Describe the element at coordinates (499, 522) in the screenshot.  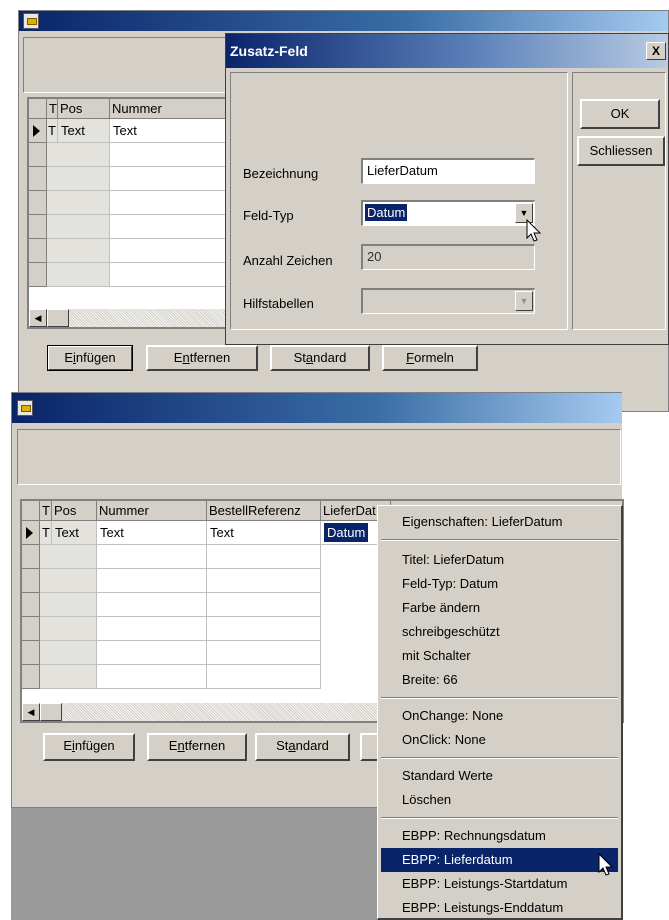
I see `menu-item-properties: Eigenschaften: LieferDatum` at that location.